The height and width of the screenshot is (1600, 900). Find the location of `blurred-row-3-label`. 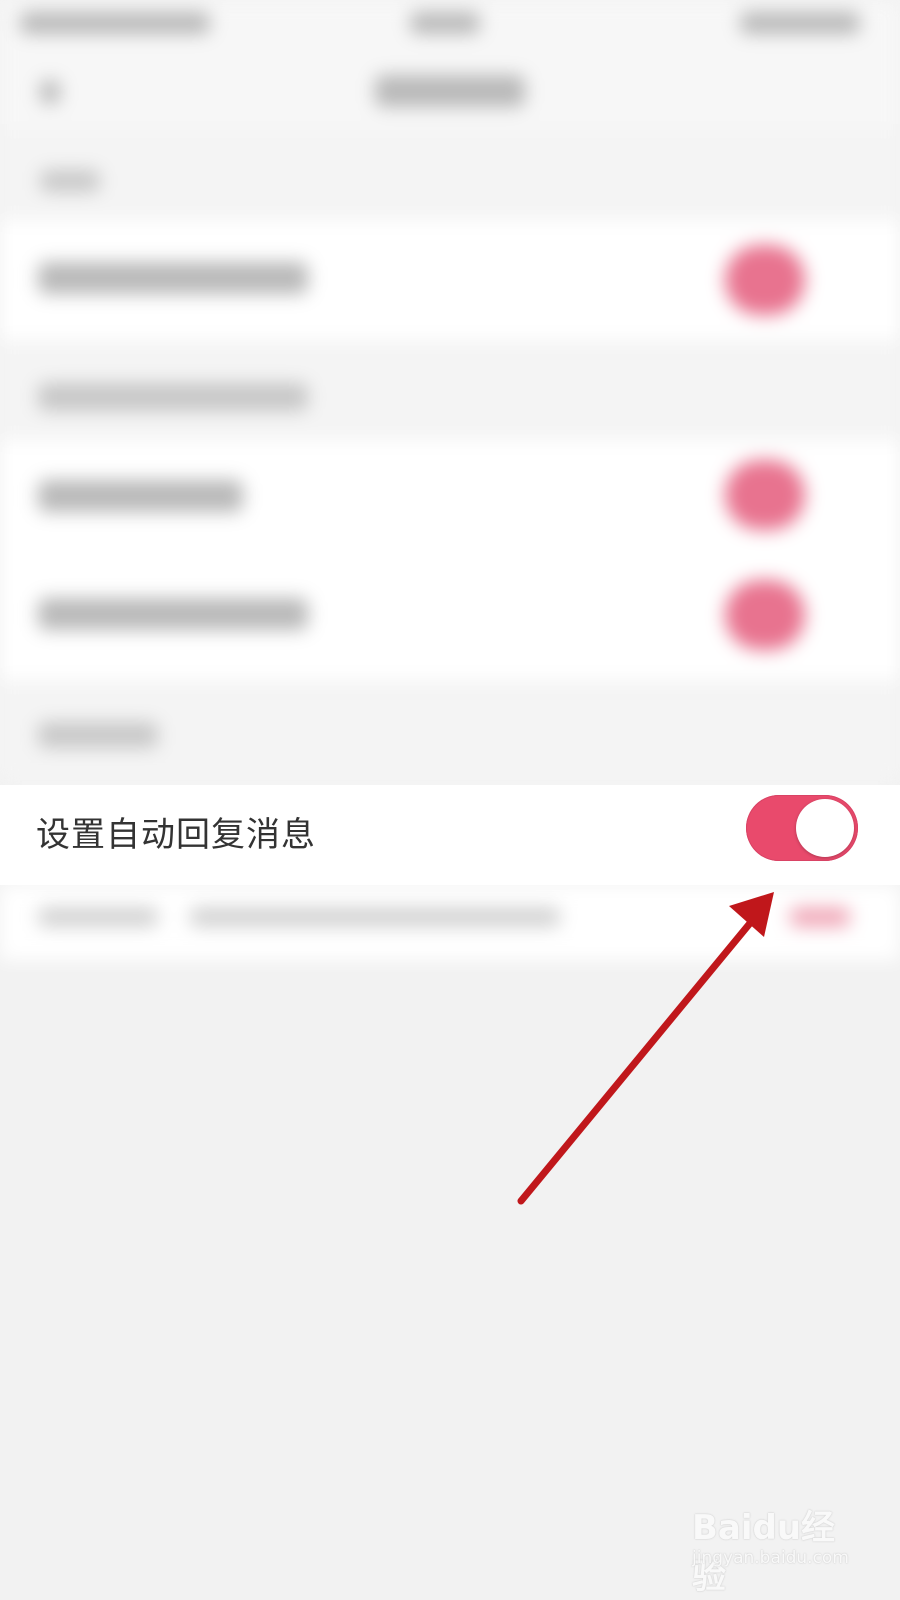

blurred-row-3-label is located at coordinates (140, 496).